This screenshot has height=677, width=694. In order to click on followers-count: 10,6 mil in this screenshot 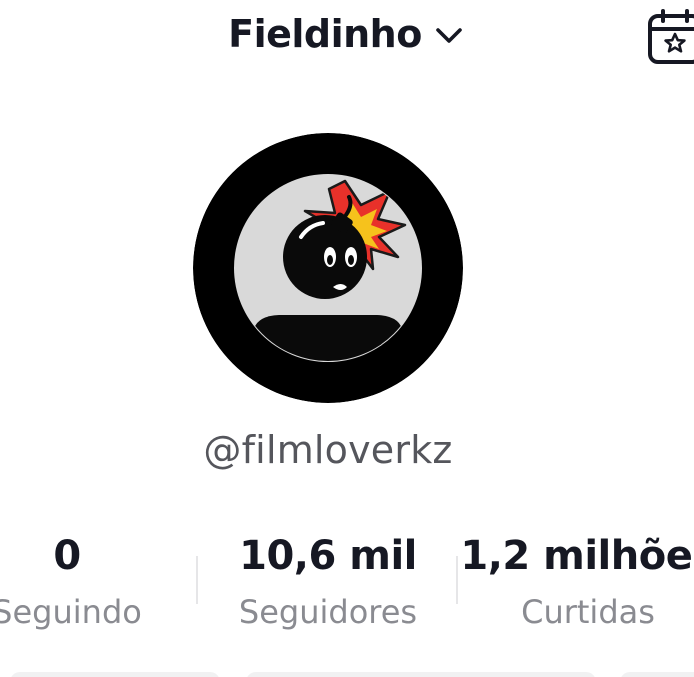, I will do `click(328, 556)`.